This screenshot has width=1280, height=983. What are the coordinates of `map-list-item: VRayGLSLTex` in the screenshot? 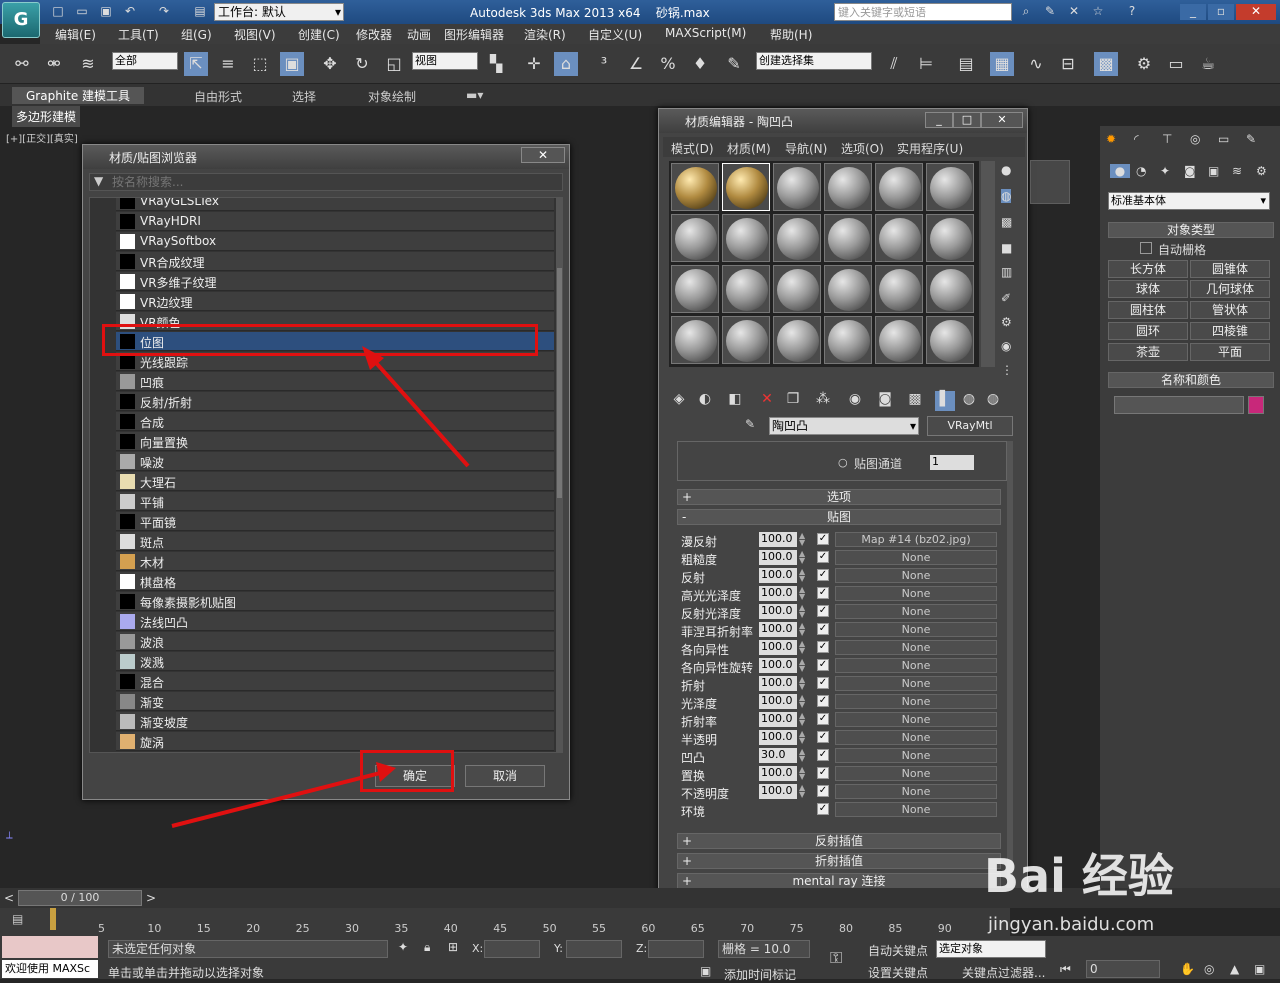 It's located at (335, 204).